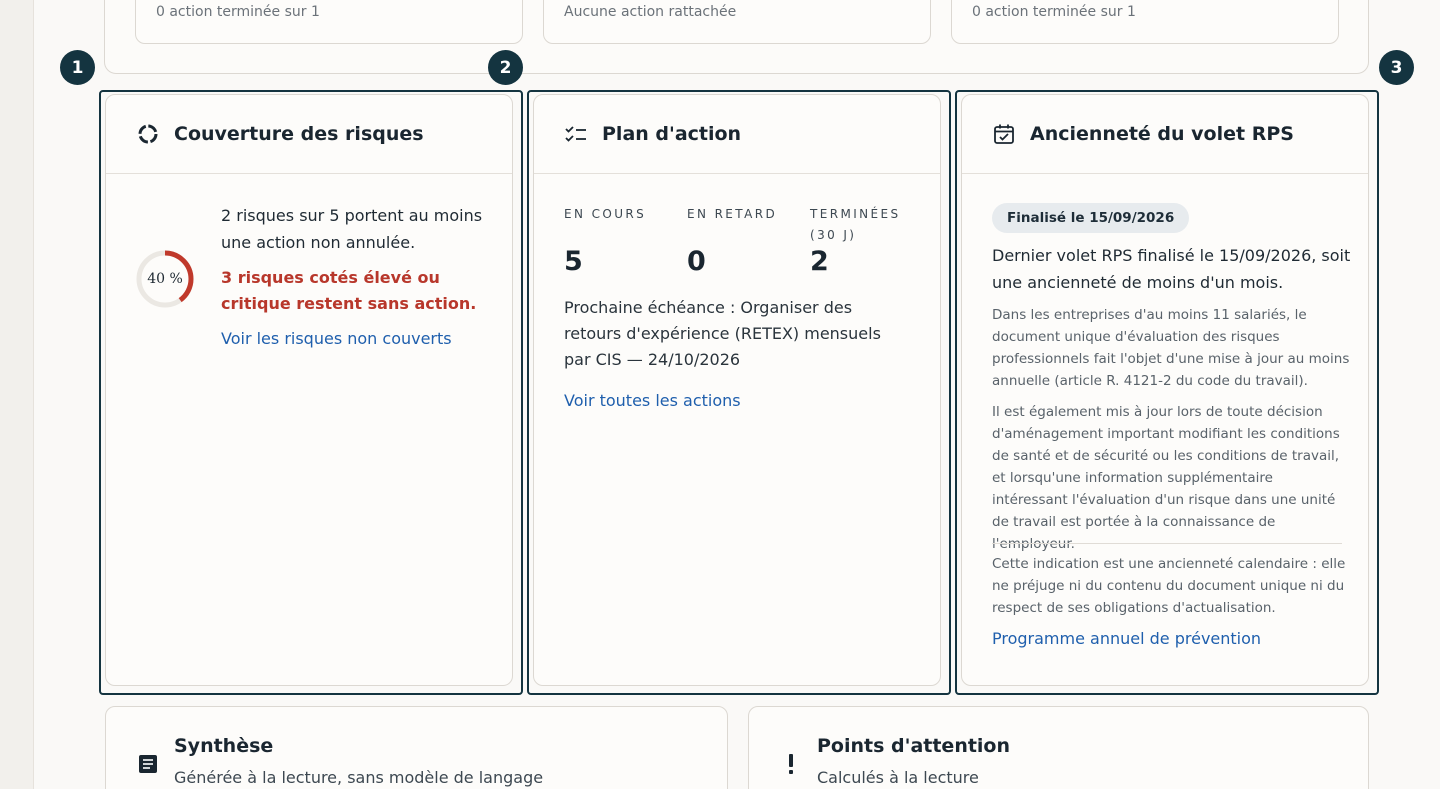 This screenshot has width=1440, height=789. Describe the element at coordinates (1145, 22) in the screenshot. I see `summary-card-3: 0 action terminée sur 1` at that location.